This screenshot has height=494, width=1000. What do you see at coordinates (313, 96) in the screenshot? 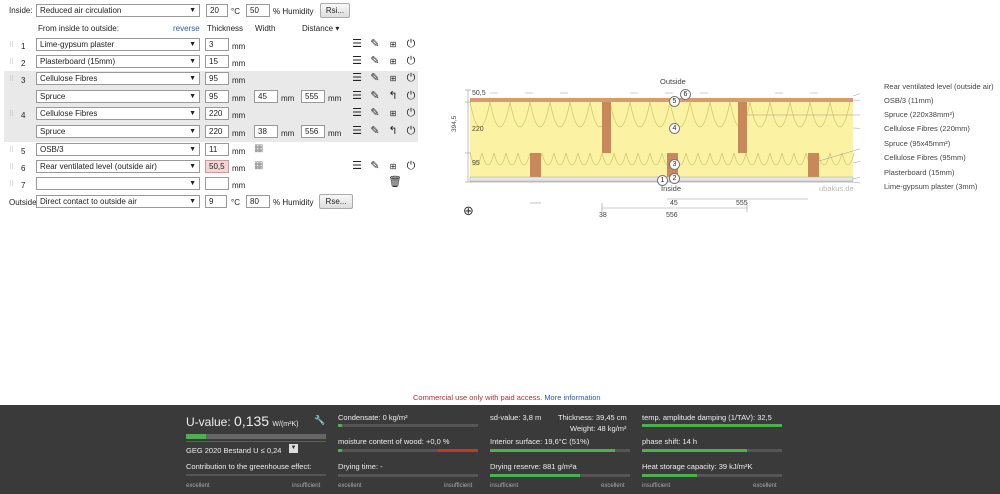
I see `sublayer-distance-input: 555` at bounding box center [313, 96].